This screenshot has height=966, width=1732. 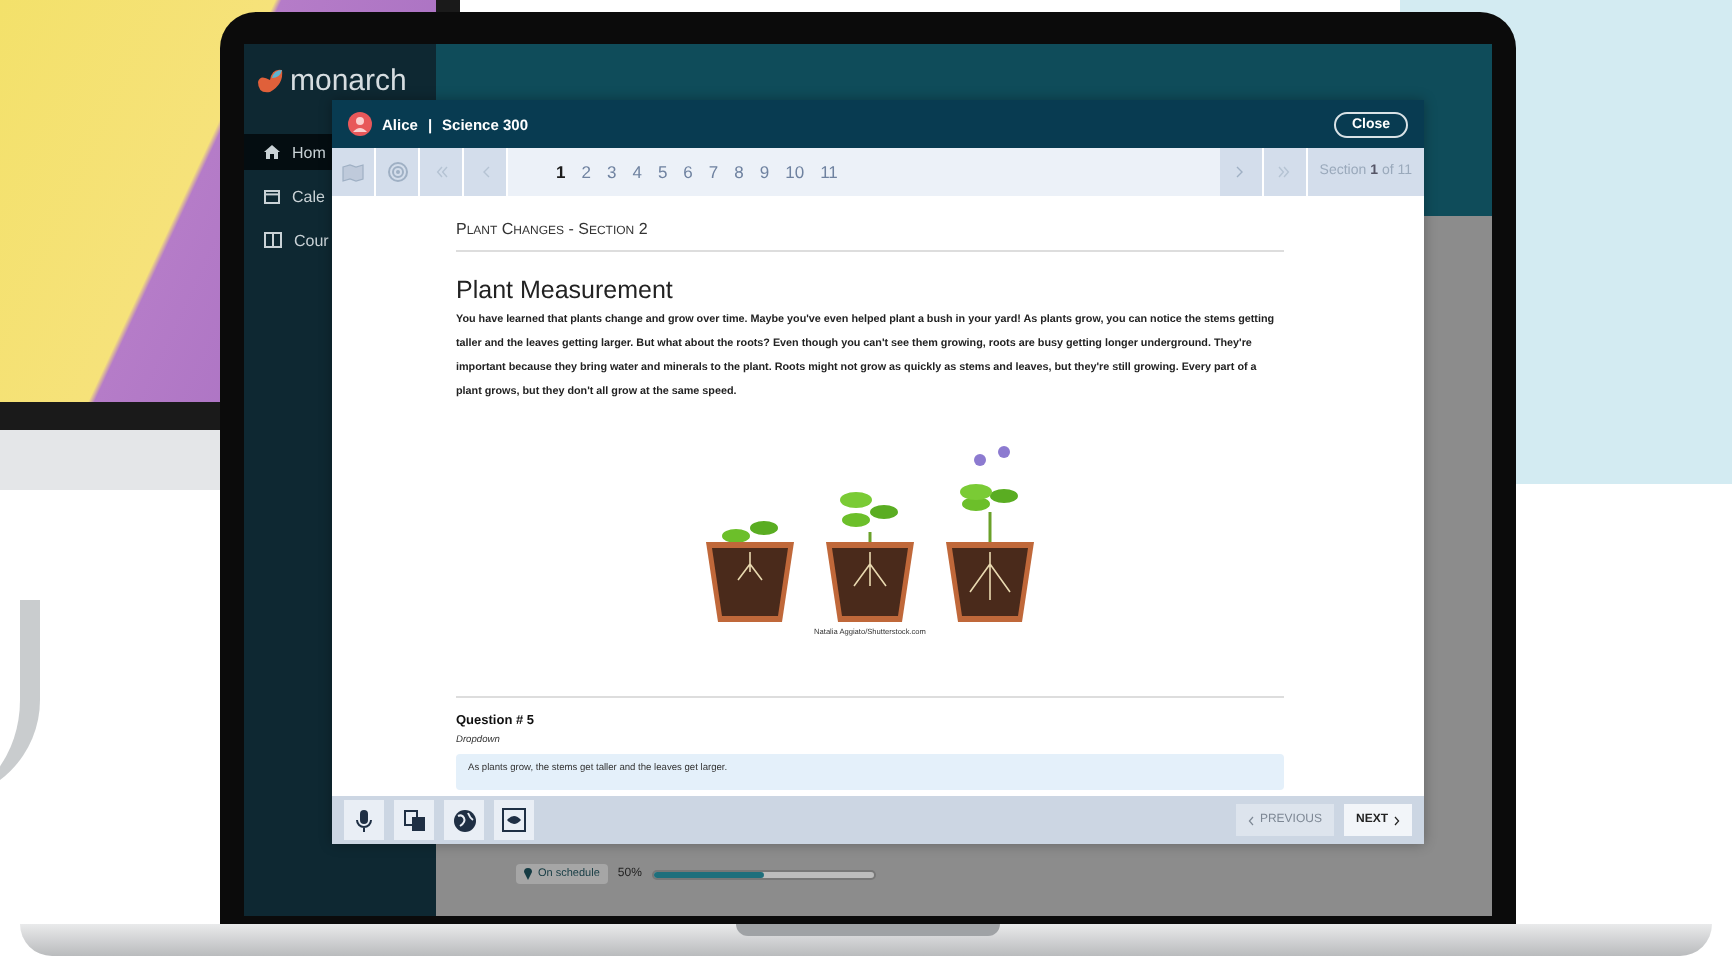 I want to click on first-page-button, so click(x=442, y=172).